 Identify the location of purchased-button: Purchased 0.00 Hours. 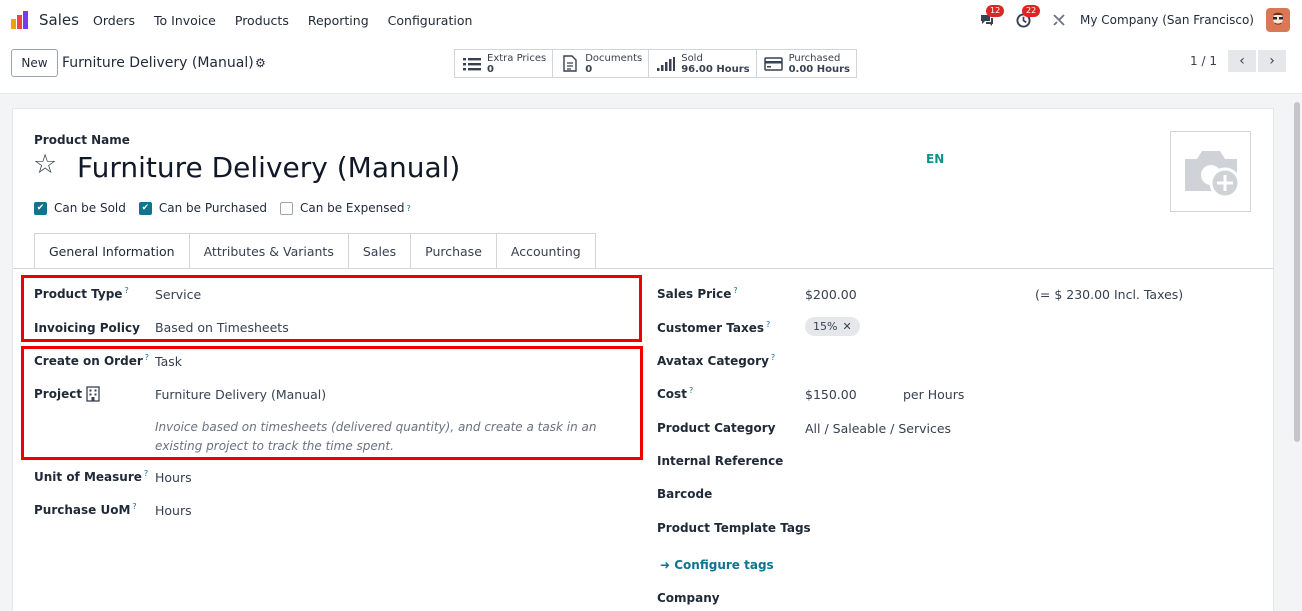
(806, 63).